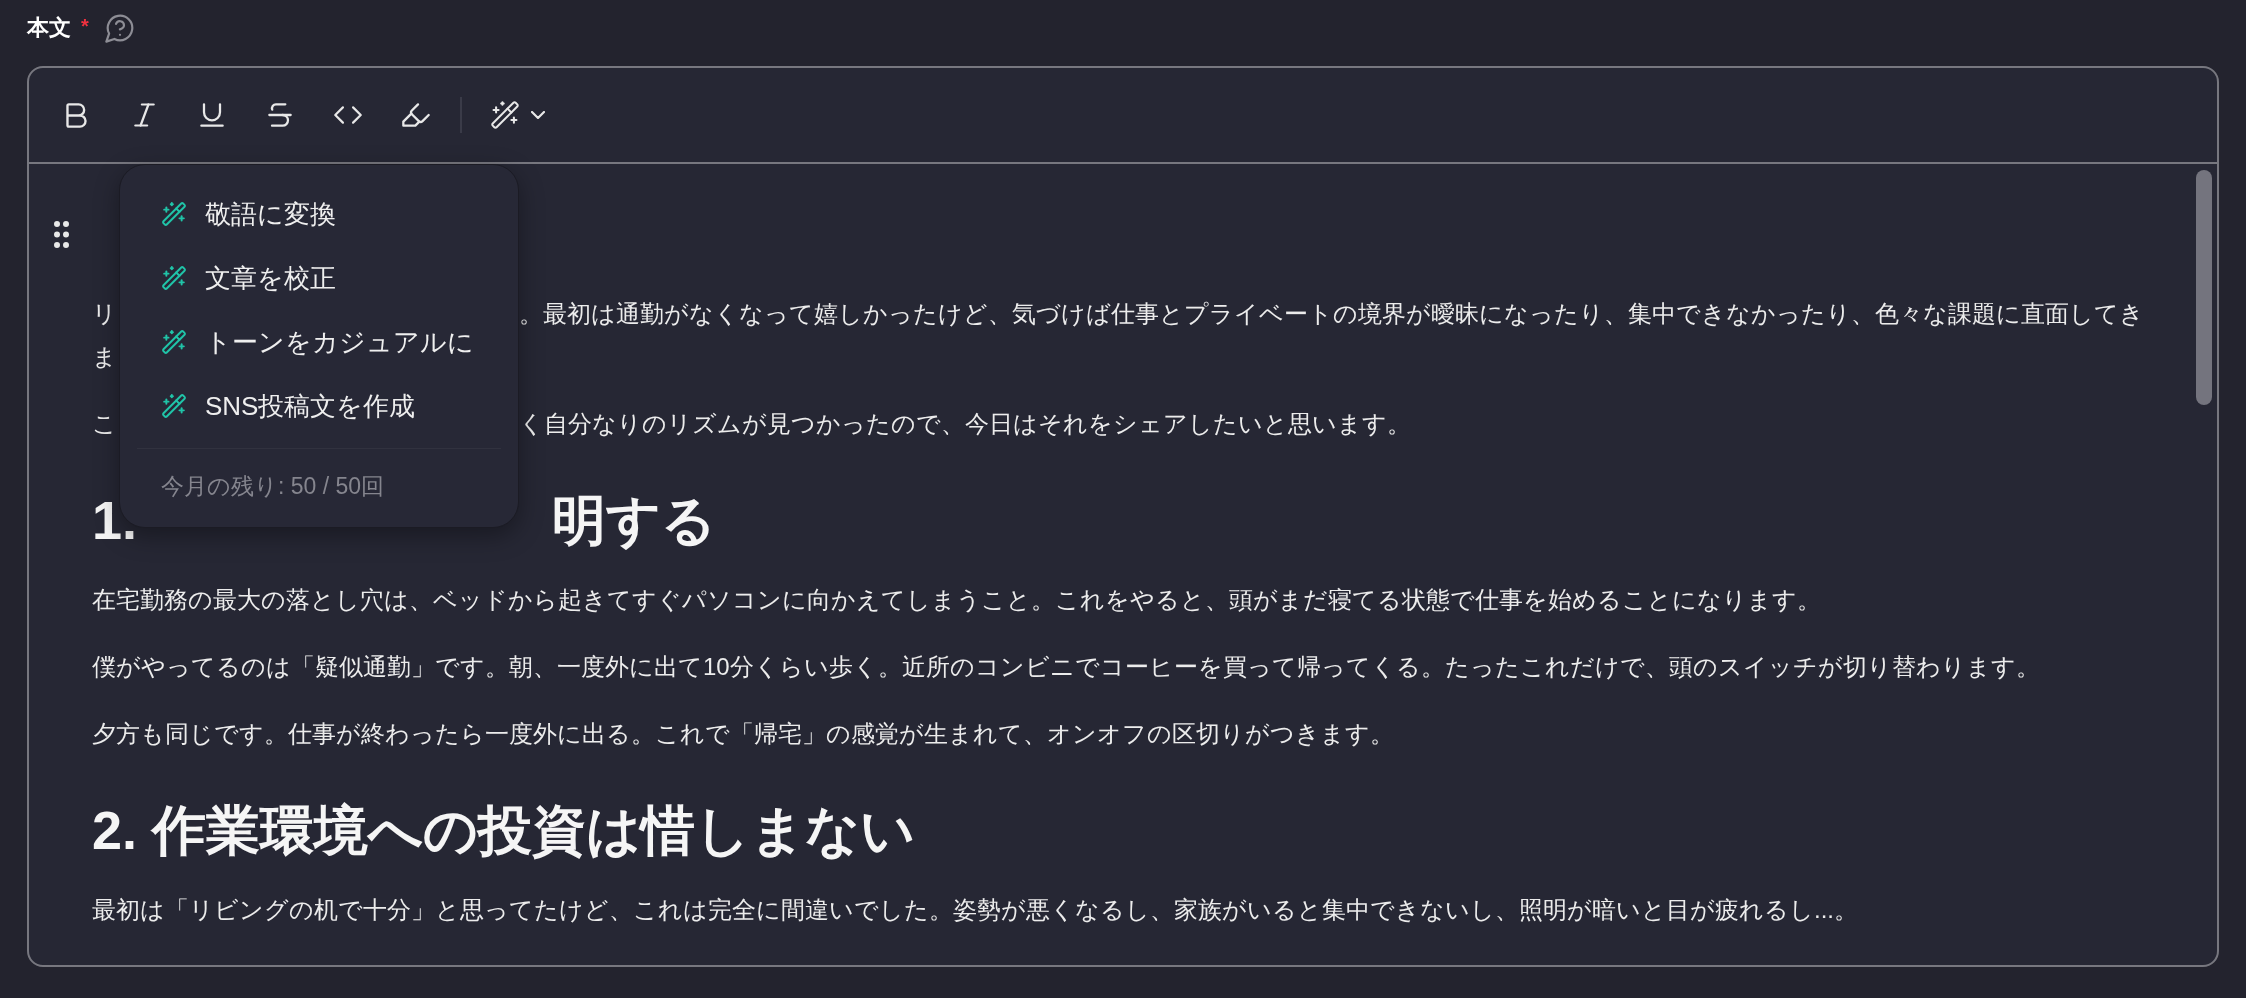 Image resolution: width=2246 pixels, height=998 pixels. Describe the element at coordinates (975, 910) in the screenshot. I see `paragraph-text: 最初は「リビングの机で十分」と思ってたけど、これは完全に間違いでした。姿勢が悪くなるし、家族がいると集中できないし、照明が暗いと目が疲れるし...。` at that location.